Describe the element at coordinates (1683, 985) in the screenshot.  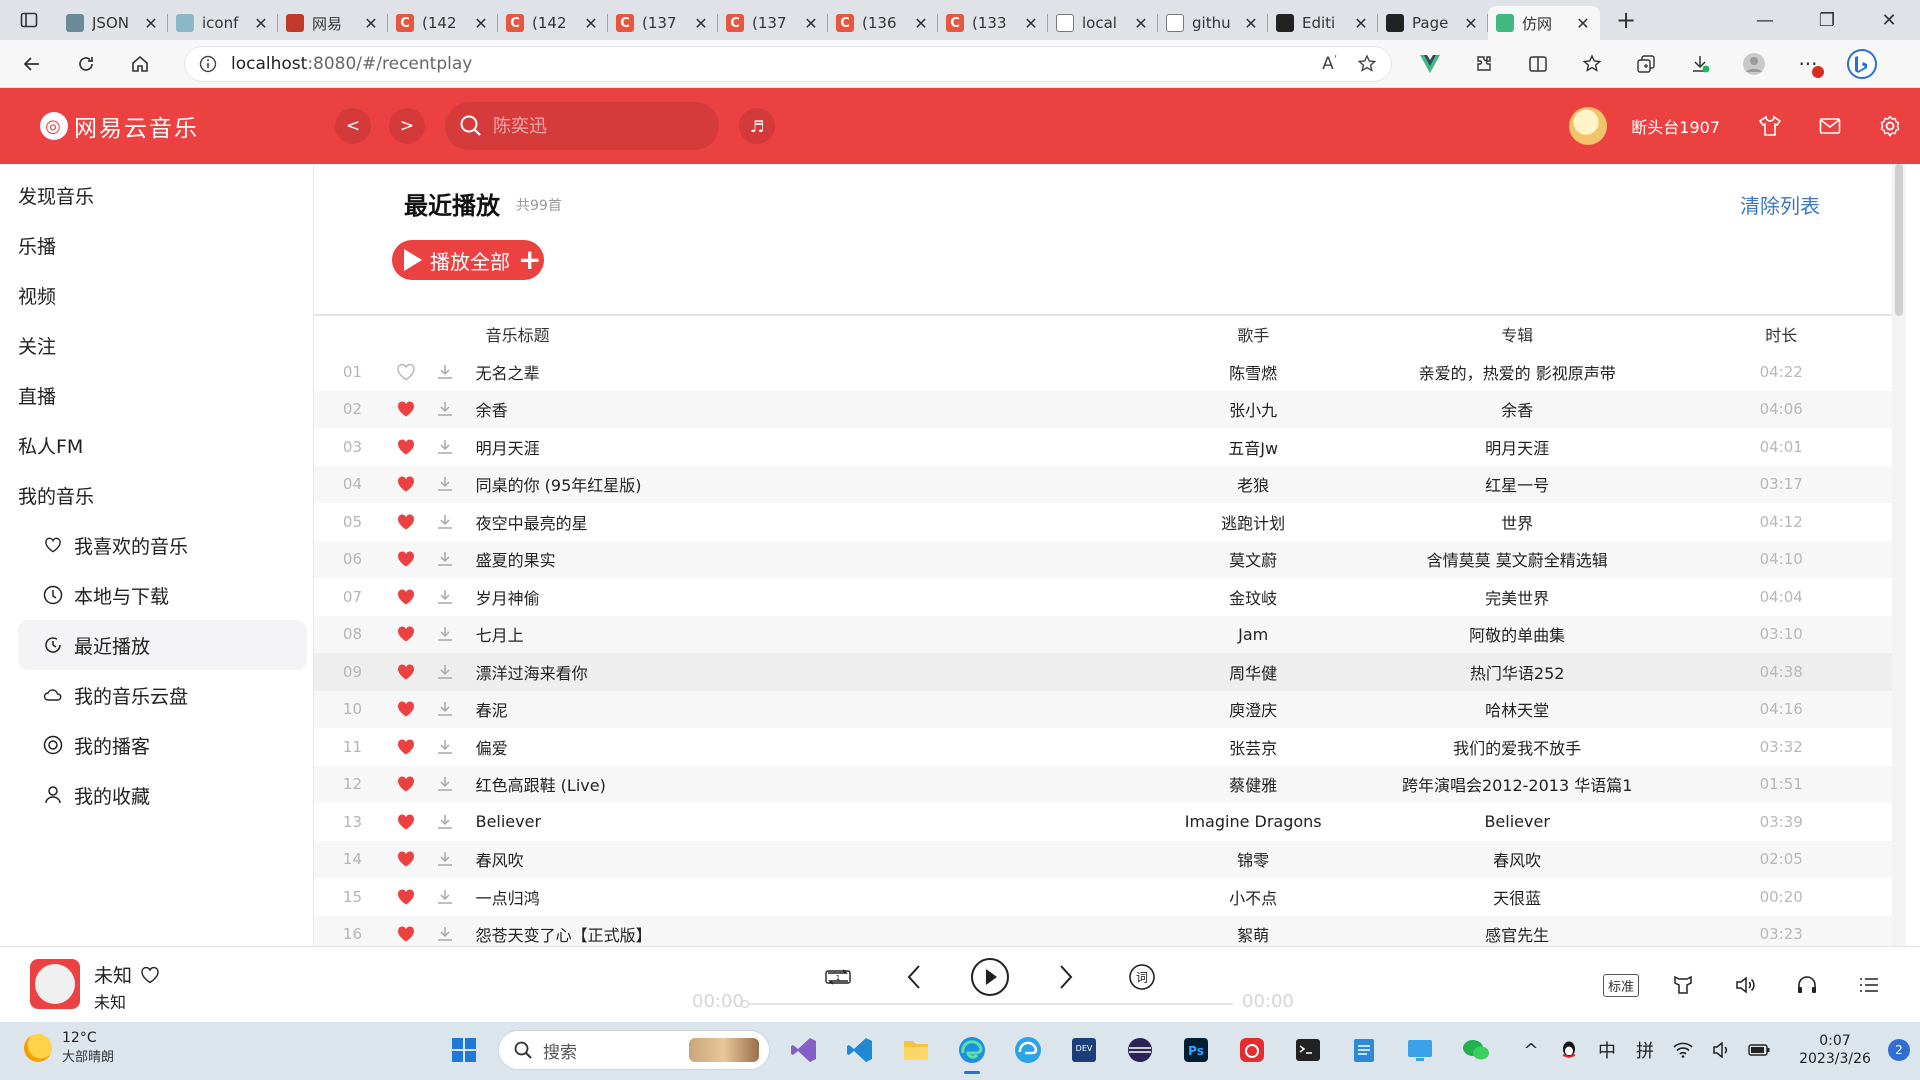
I see `sound-effect-button` at that location.